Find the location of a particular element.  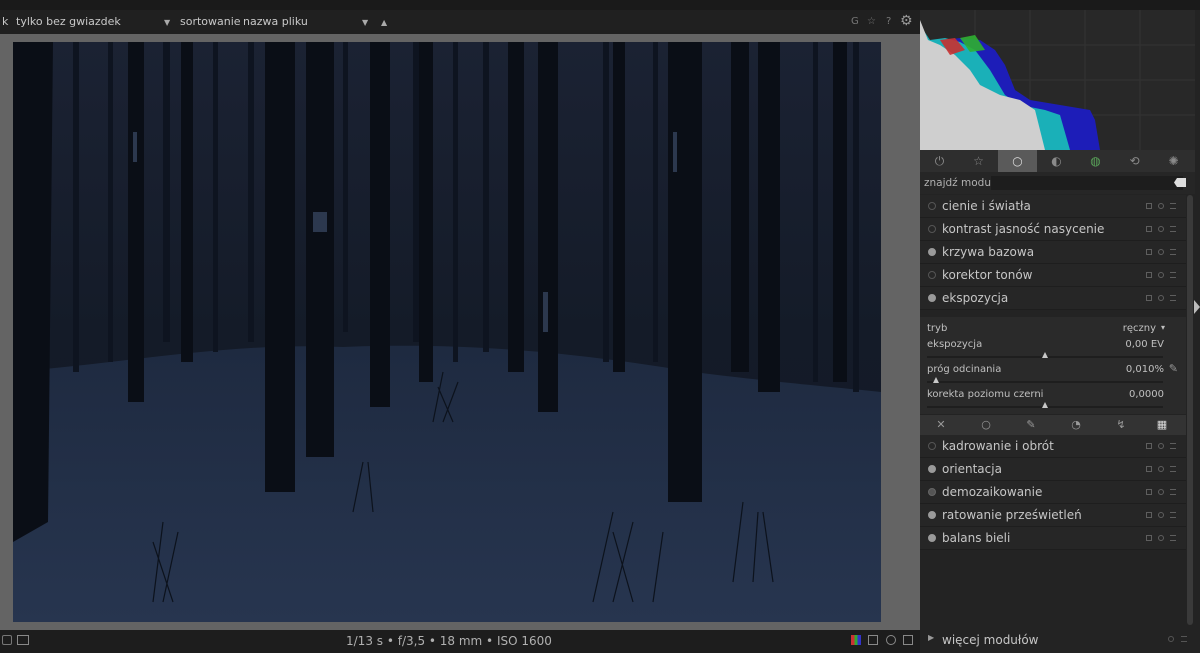

softproof-icon is located at coordinates (873, 640).